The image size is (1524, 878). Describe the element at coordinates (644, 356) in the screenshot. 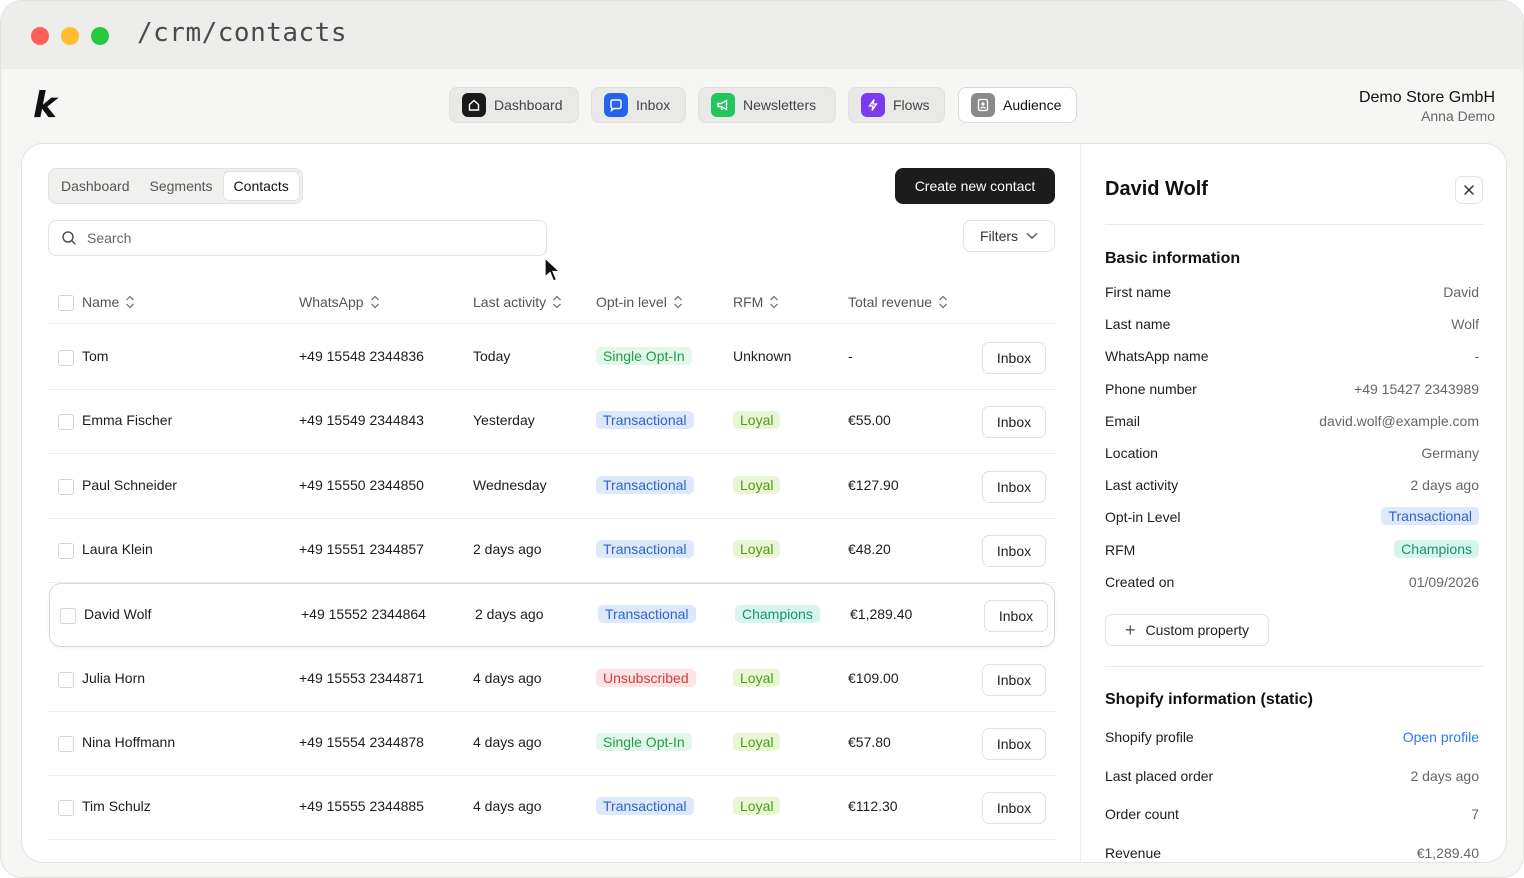

I see `optin-badge: Single Opt-In` at that location.